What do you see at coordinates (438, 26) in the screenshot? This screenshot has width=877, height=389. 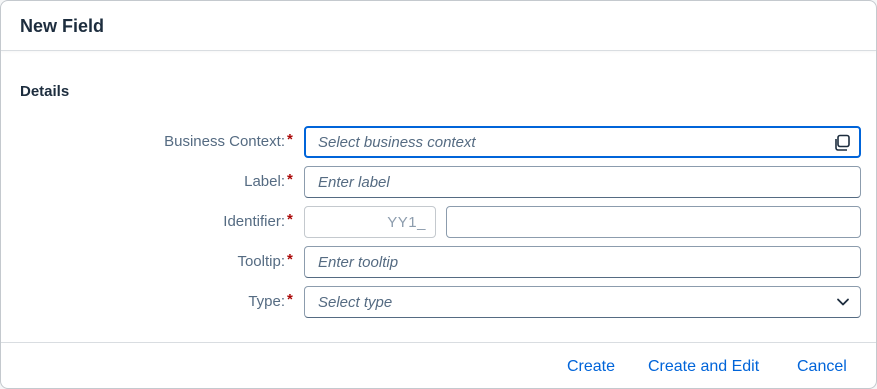 I see `dialog-header: New Field` at bounding box center [438, 26].